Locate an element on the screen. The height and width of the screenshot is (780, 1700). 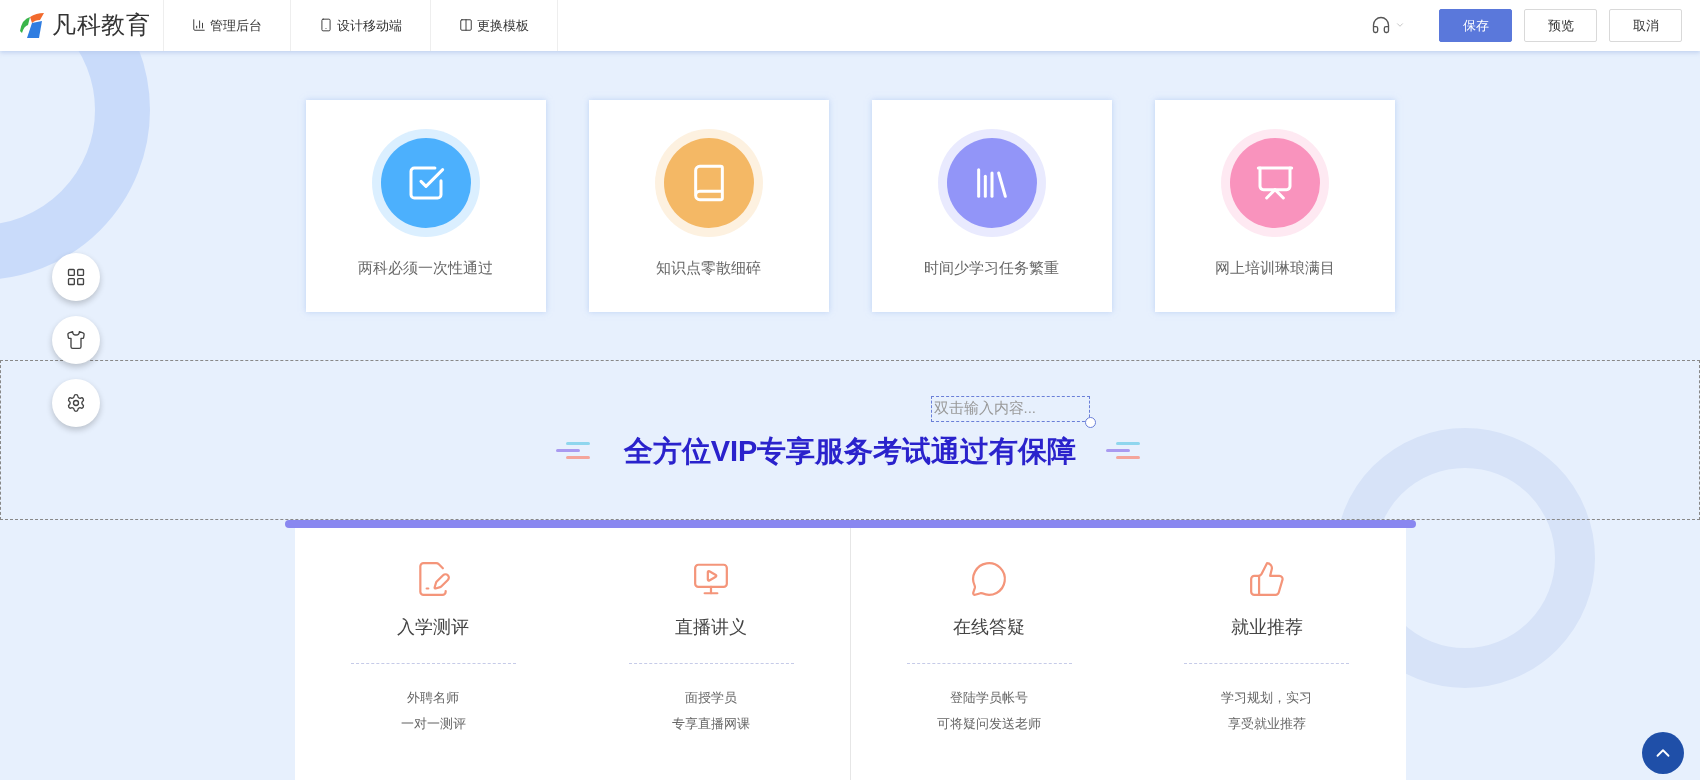
service-title: 入学测评 is located at coordinates (433, 627).